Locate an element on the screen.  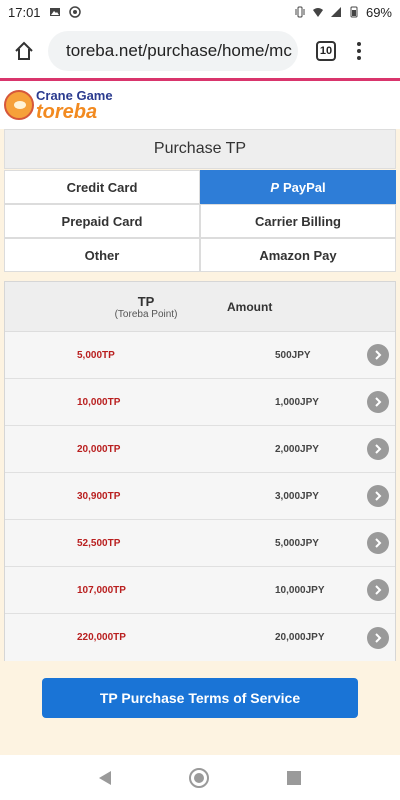
column-header-amount: Amount is located at coordinates (250, 306).